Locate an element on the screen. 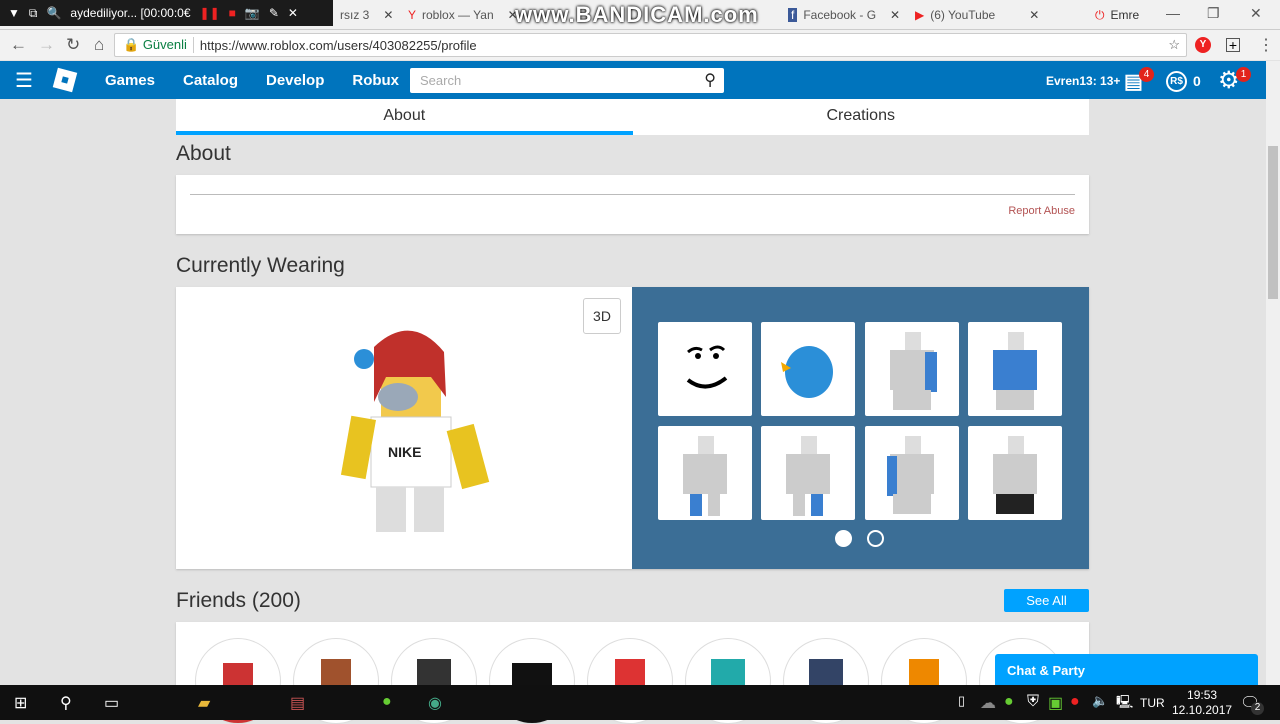 This screenshot has width=1280, height=724. nav-catalog: Catalog is located at coordinates (210, 80).